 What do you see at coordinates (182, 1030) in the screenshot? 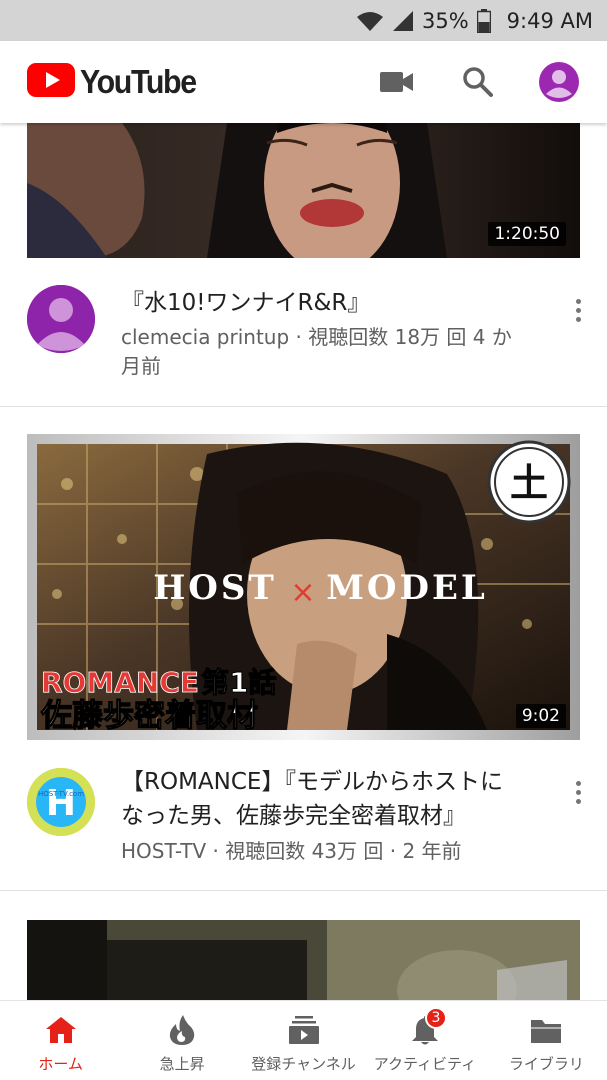
I see `trending-icon` at bounding box center [182, 1030].